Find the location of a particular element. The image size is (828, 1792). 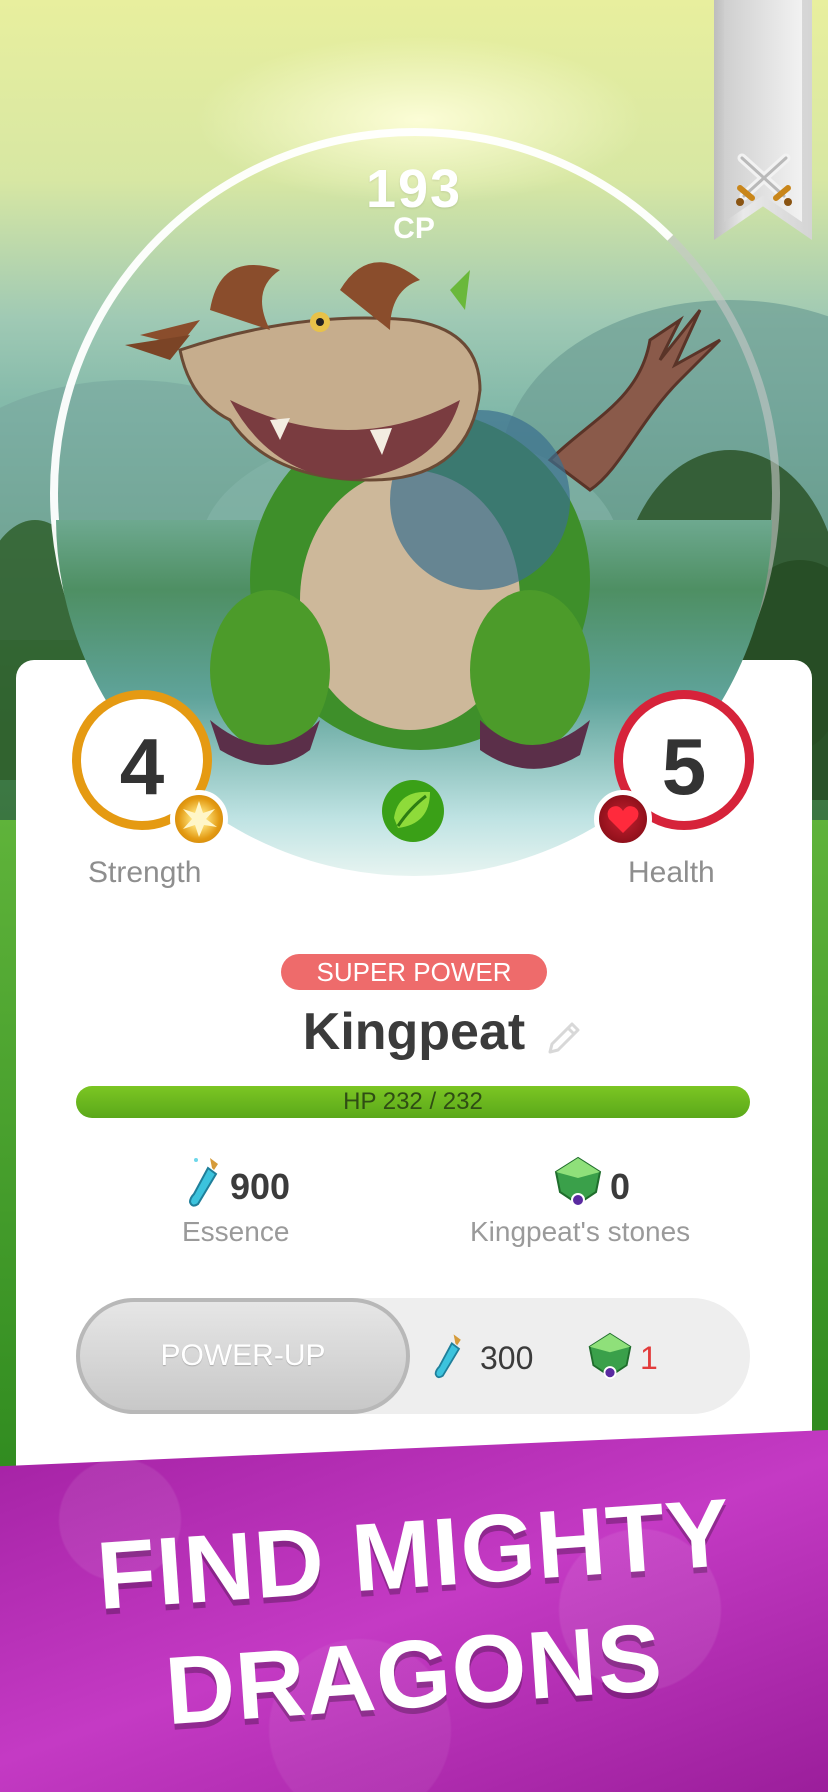

pencil-icon is located at coordinates (564, 1038).